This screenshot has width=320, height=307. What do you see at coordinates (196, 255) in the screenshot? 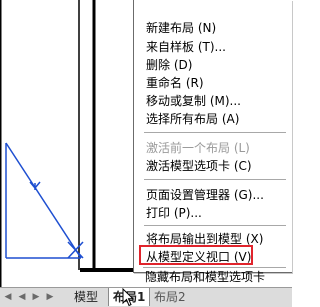
I see `highlight-annotation-box` at bounding box center [196, 255].